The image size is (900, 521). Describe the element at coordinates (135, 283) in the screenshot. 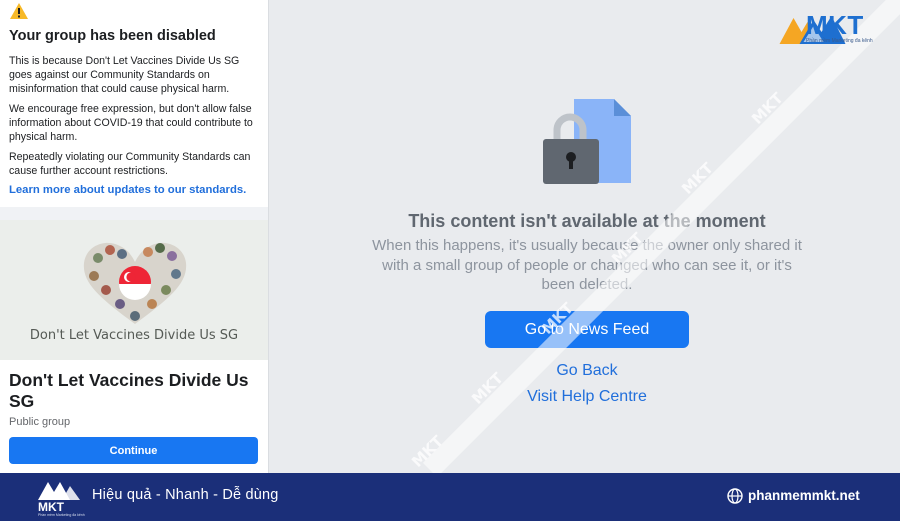

I see `heart-illustration` at that location.